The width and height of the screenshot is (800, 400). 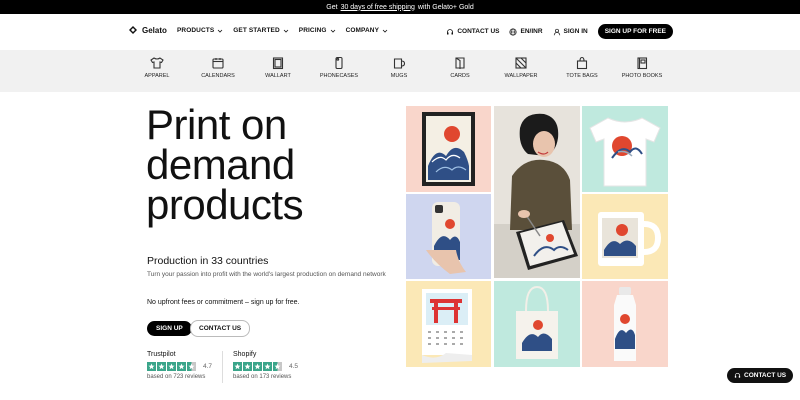 I want to click on category-wallpaper: WALLPAPER, so click(x=521, y=67).